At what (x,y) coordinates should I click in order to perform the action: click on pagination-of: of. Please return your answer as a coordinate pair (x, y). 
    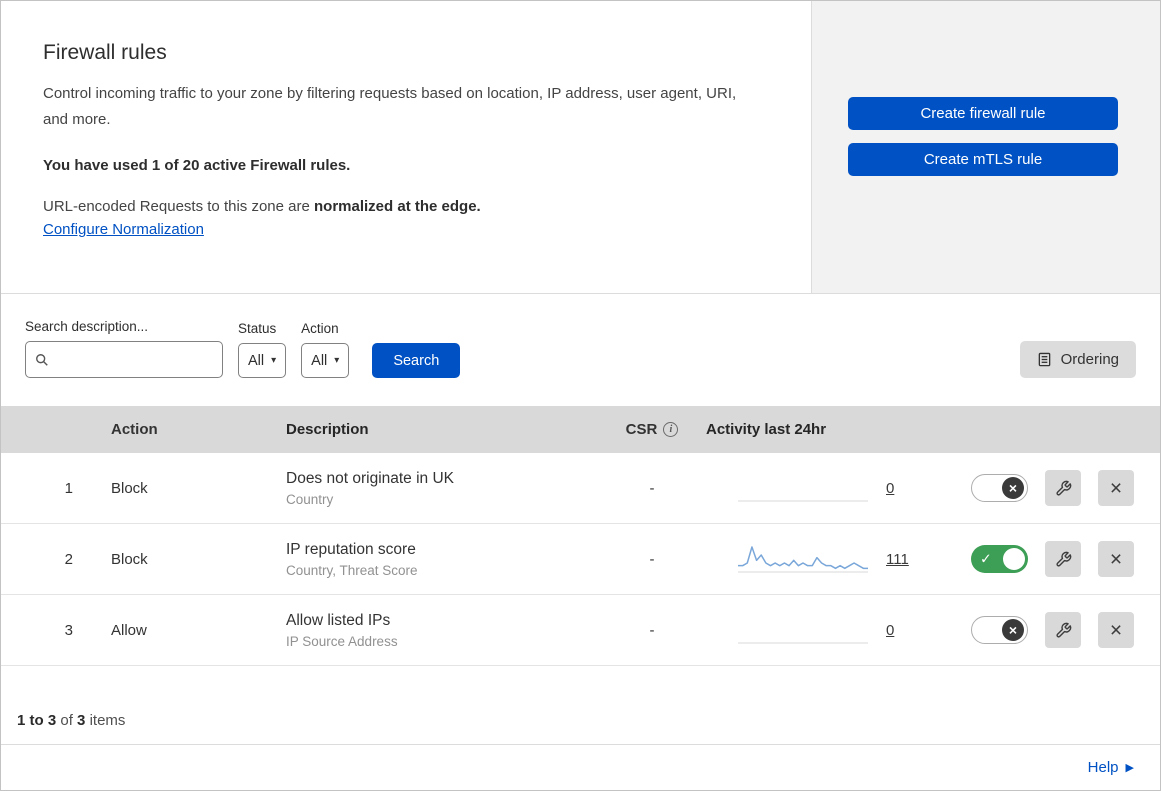
    Looking at the image, I should click on (66, 720).